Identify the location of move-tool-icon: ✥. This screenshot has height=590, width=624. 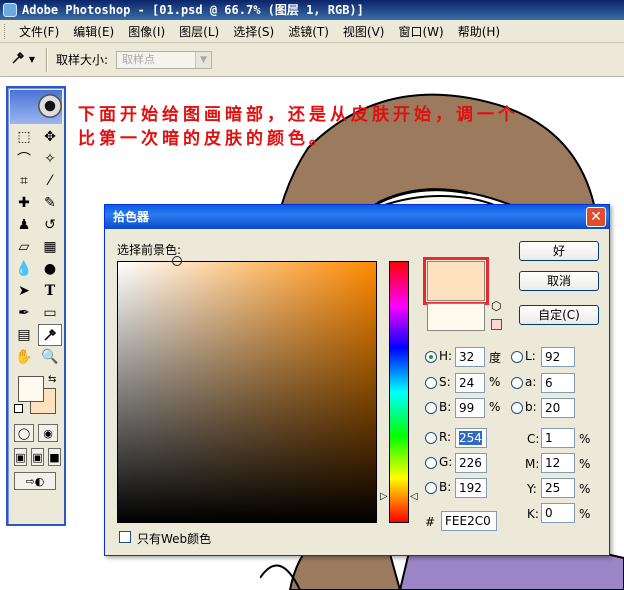
(50, 137).